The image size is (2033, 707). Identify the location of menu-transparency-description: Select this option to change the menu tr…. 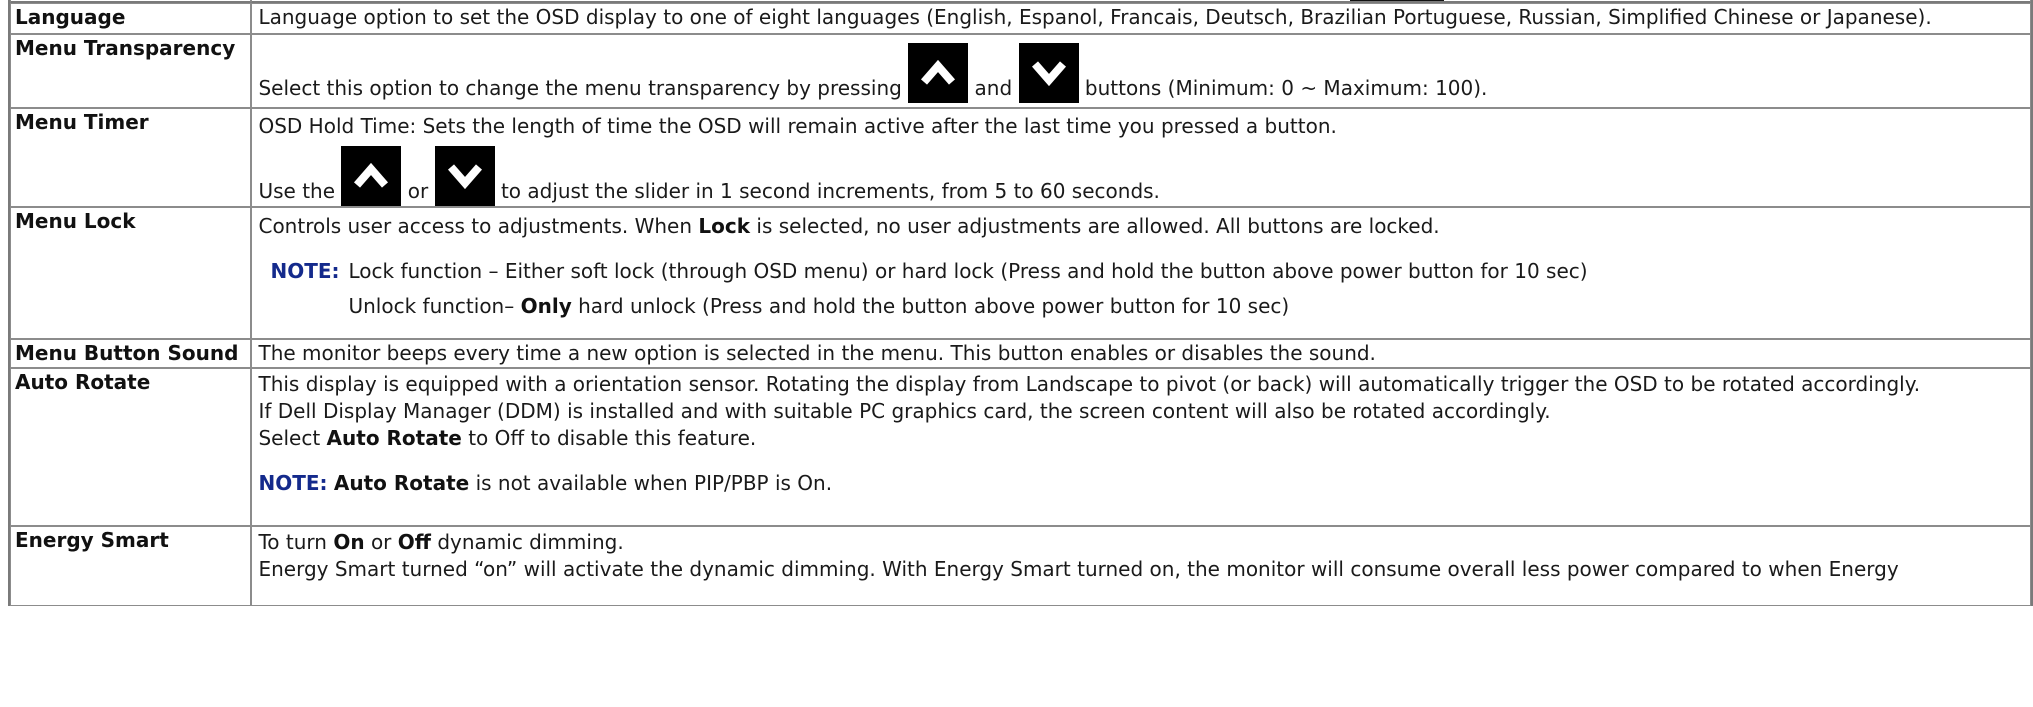
(1144, 69).